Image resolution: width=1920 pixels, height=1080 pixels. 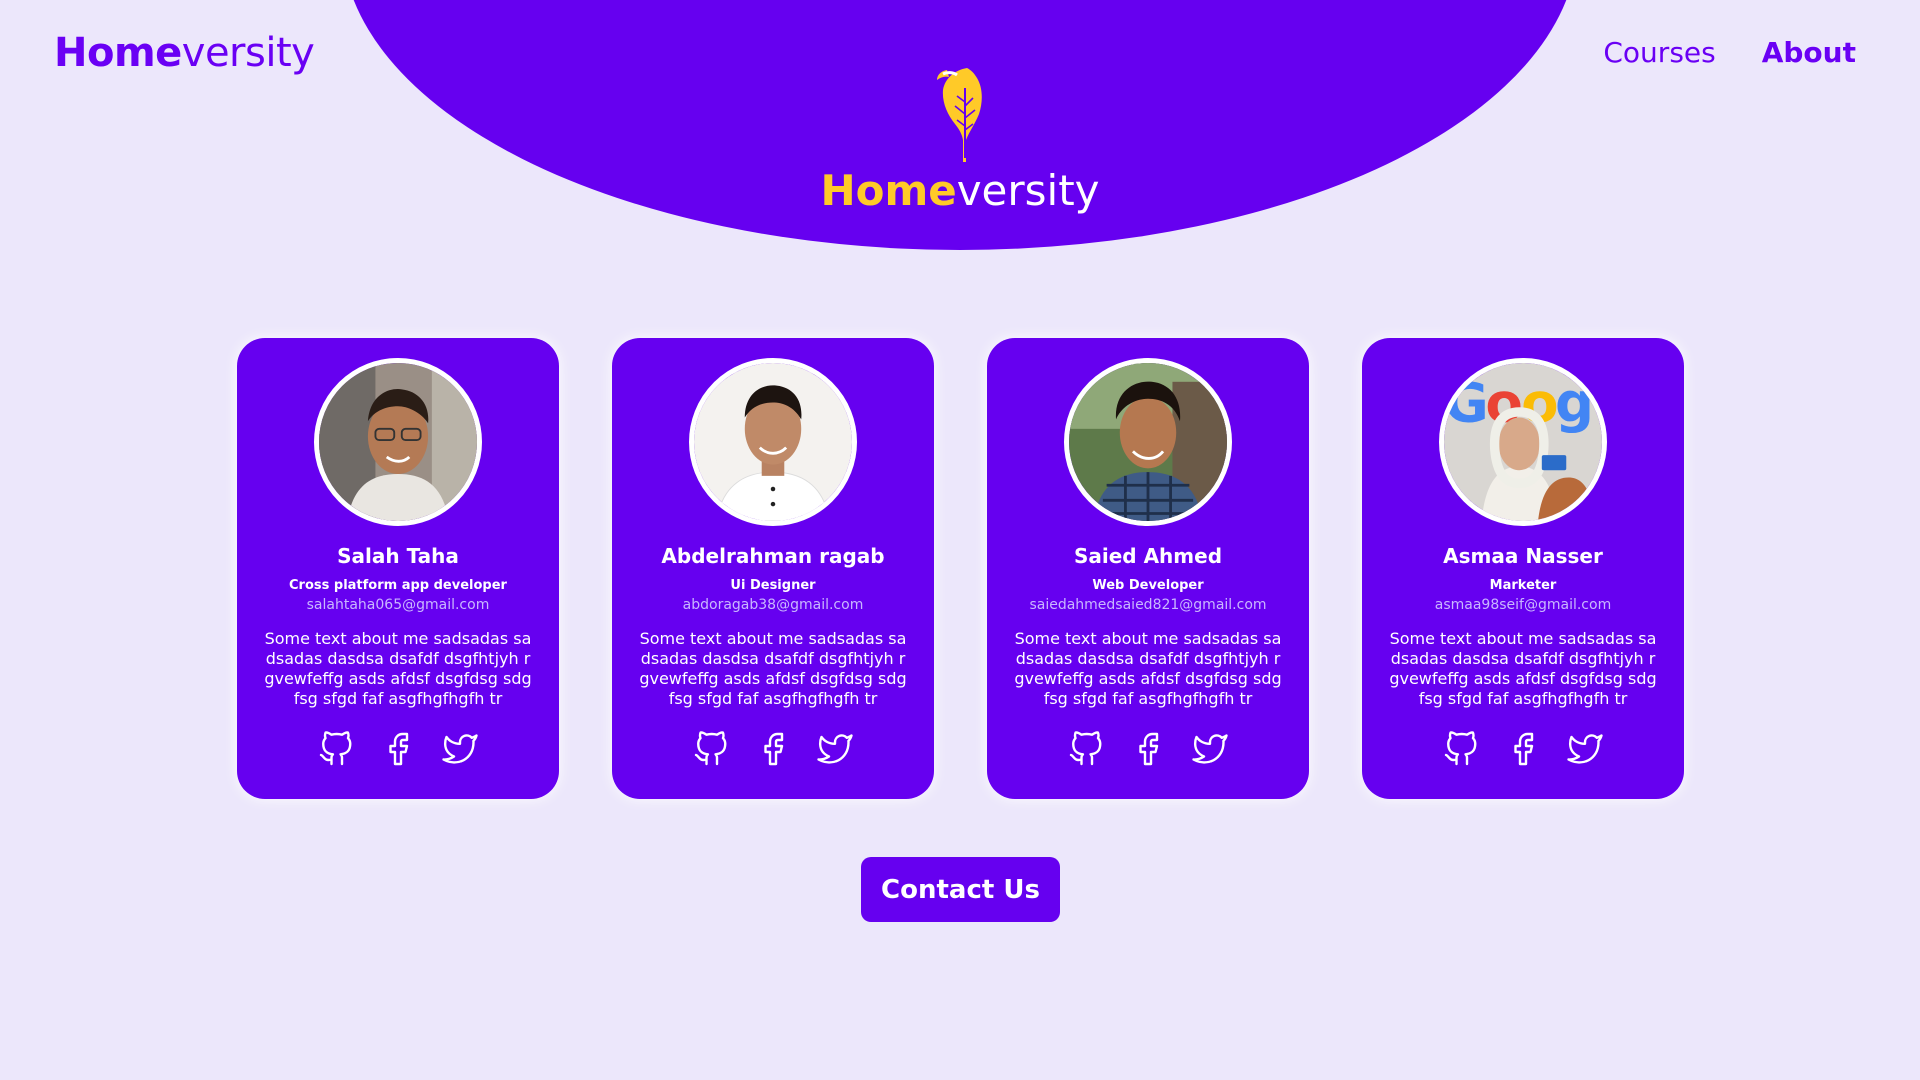 I want to click on hero-title: Homeversity, so click(x=959, y=190).